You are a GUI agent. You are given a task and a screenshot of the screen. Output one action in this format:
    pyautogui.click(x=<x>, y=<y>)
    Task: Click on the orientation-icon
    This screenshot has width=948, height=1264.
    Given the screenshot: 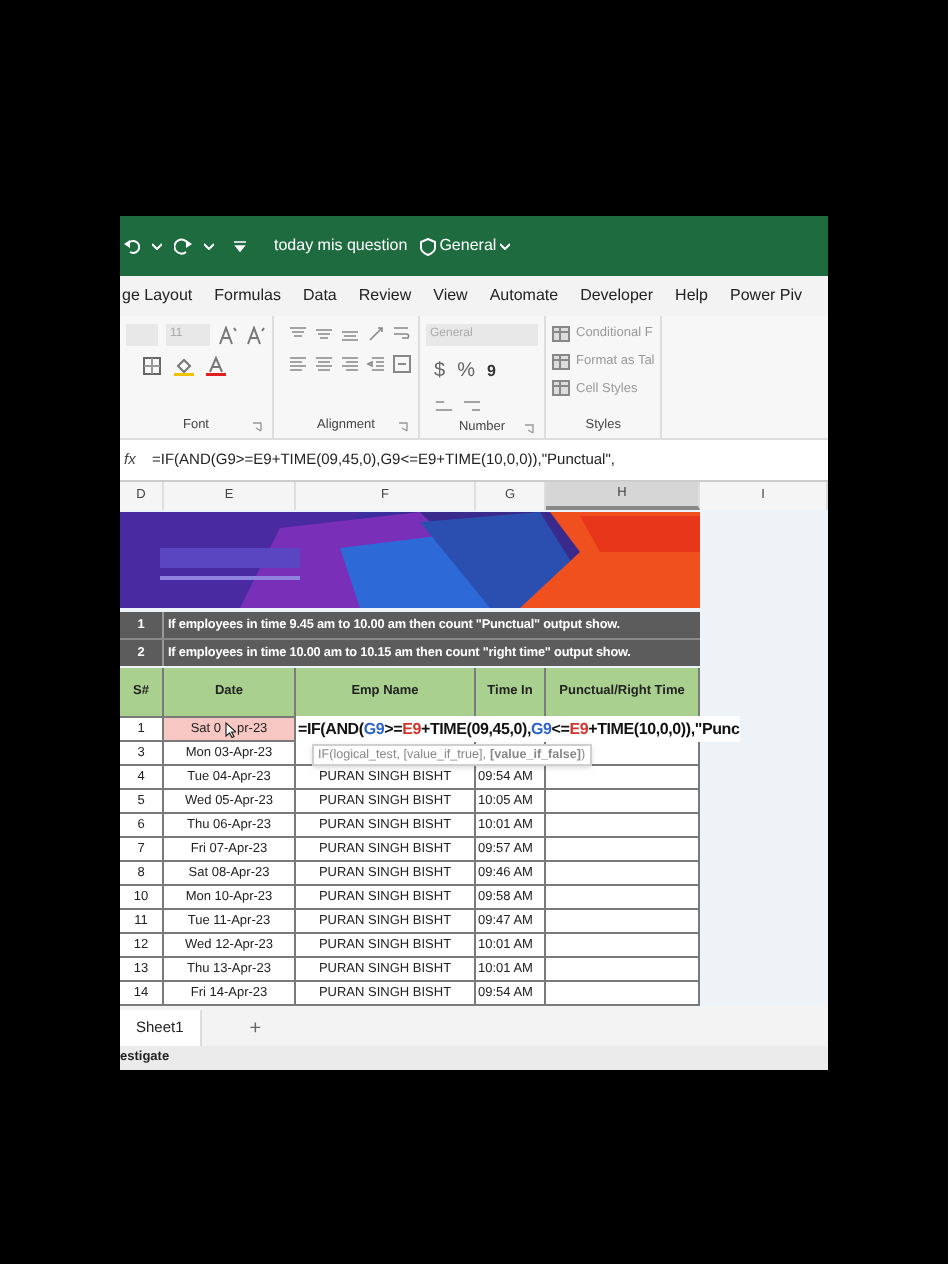 What is the action you would take?
    pyautogui.click(x=376, y=334)
    